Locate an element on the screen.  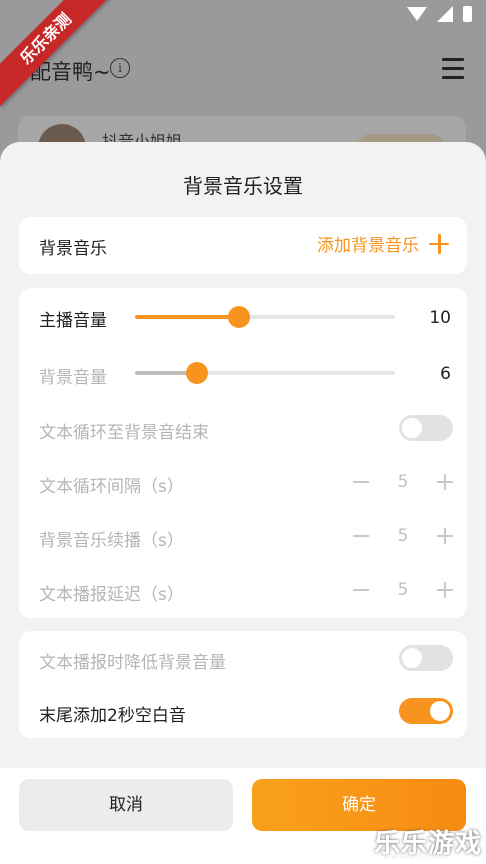
loop-interval-value: 5 is located at coordinates (403, 482).